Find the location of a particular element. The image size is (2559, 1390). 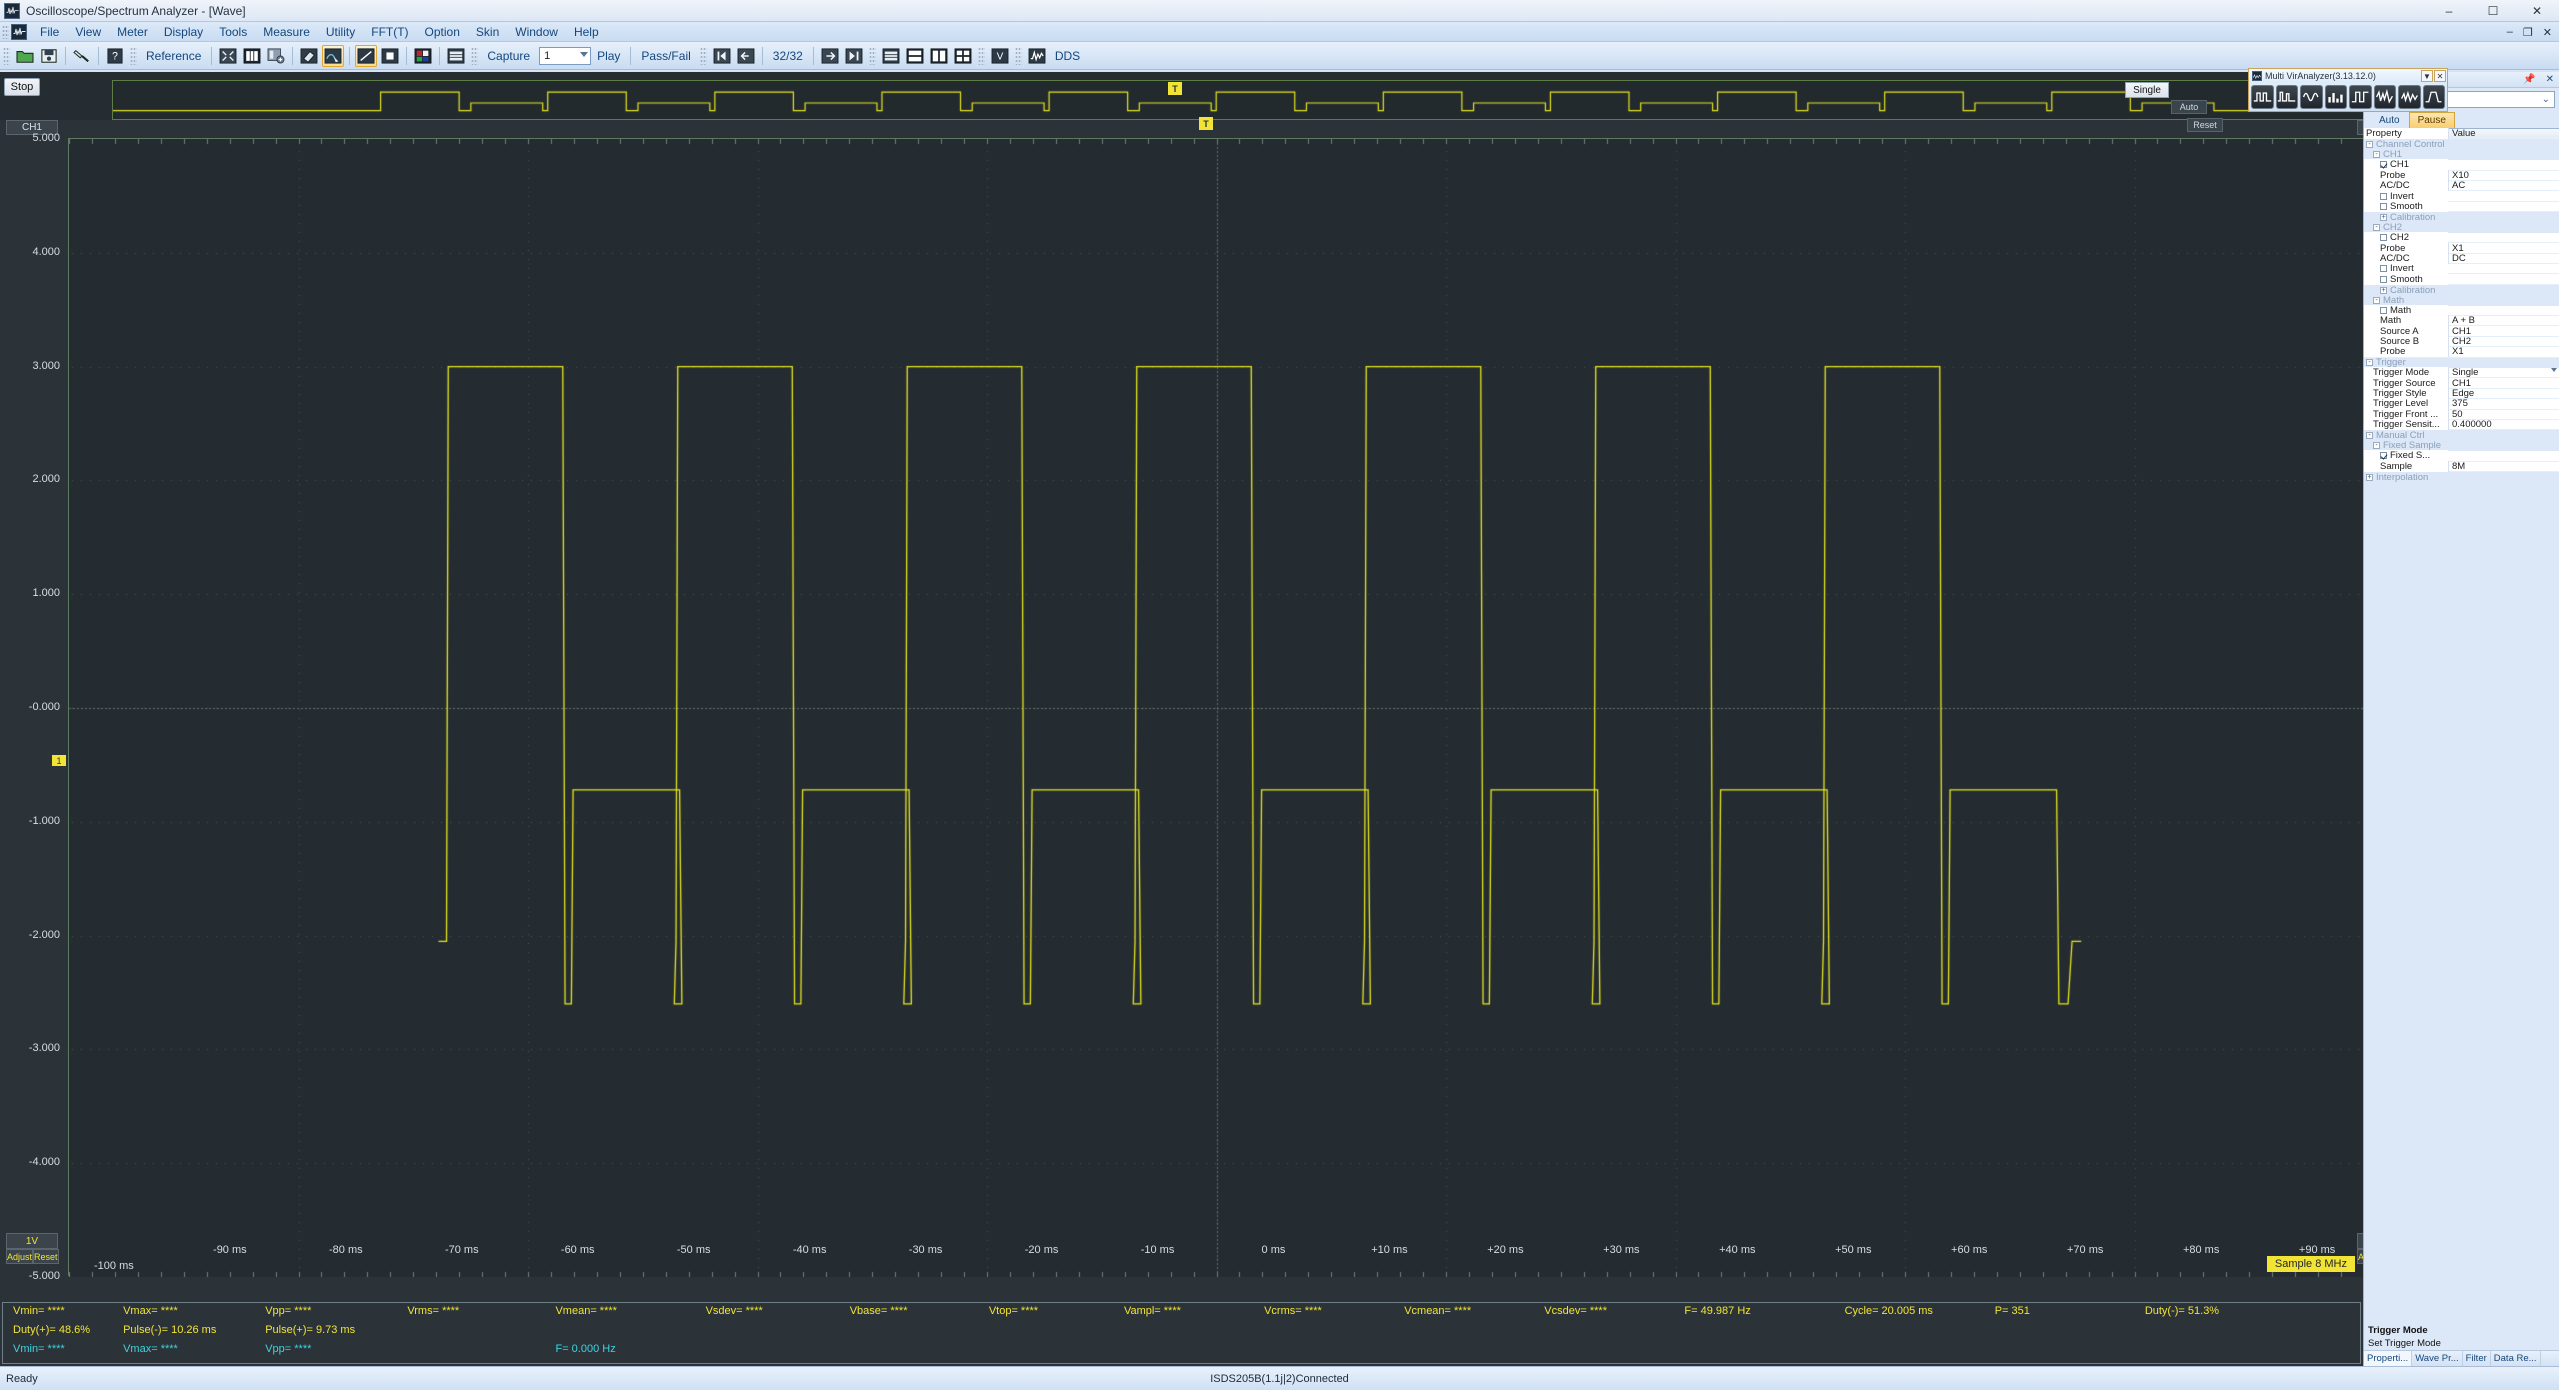

mva-restore-button: ▼ is located at coordinates (2427, 76).